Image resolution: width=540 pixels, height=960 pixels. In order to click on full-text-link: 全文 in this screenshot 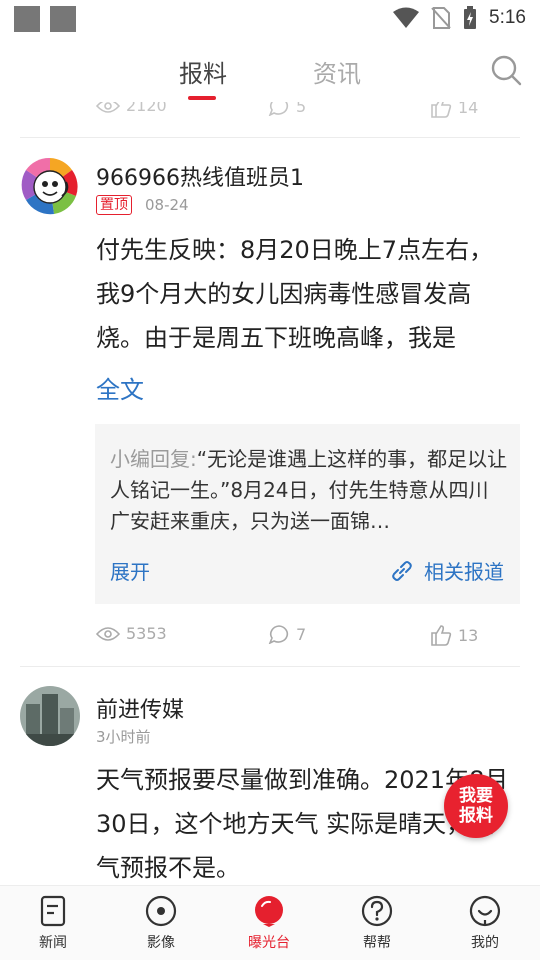, I will do `click(120, 387)`.